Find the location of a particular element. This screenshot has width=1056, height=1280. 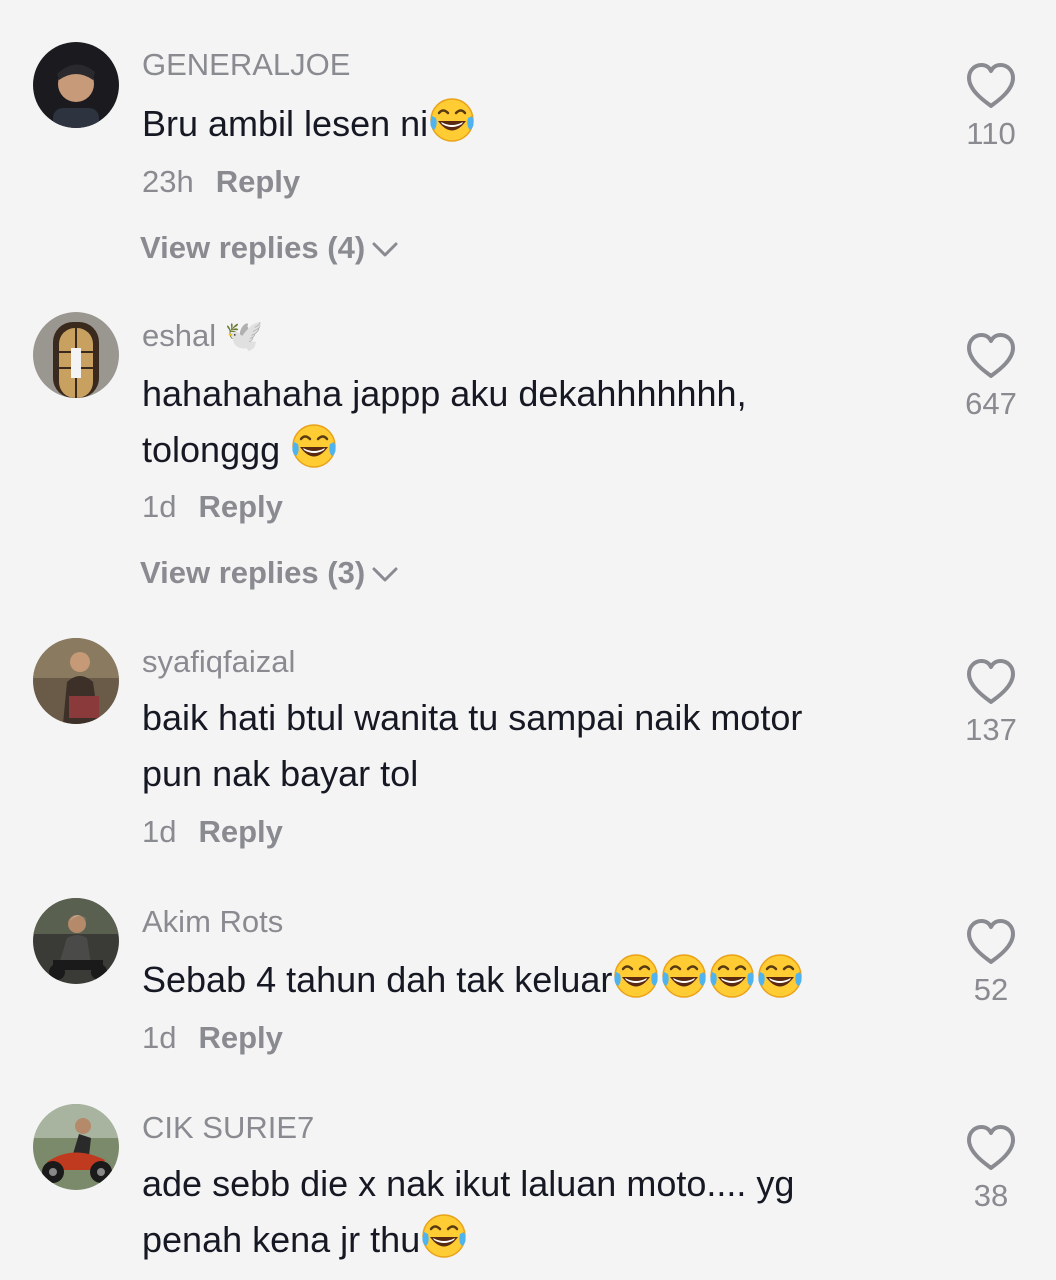

comment-meta: 23h Reply is located at coordinates (221, 182).